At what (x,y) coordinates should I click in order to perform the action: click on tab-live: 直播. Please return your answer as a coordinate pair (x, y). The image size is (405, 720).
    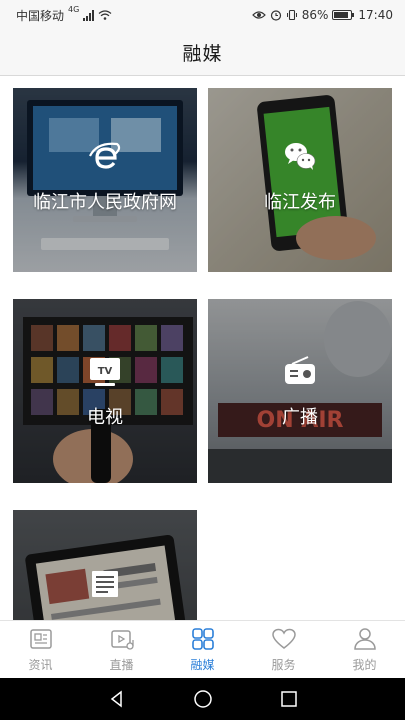
    Looking at the image, I should click on (121, 649).